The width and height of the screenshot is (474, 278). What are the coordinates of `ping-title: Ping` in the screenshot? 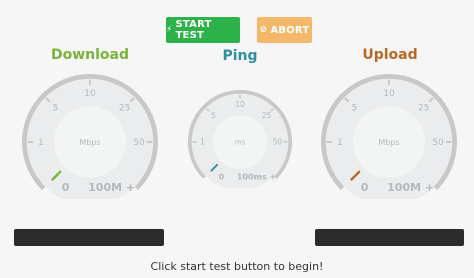 It's located at (240, 56).